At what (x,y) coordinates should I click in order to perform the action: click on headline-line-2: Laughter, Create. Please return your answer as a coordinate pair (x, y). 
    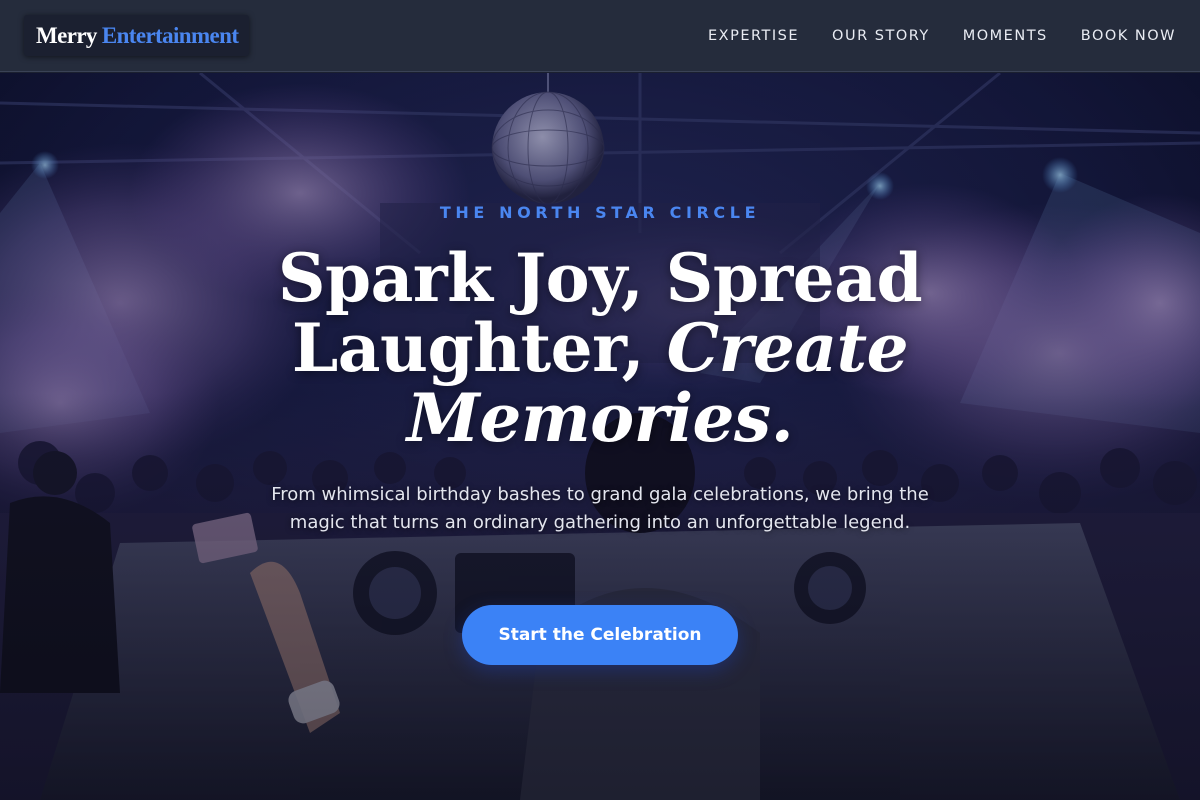
    Looking at the image, I should click on (600, 348).